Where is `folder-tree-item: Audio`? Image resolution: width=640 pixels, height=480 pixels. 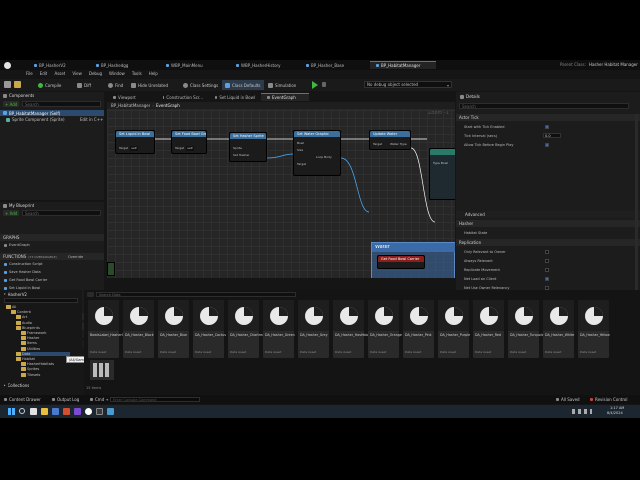 folder-tree-item: Audio is located at coordinates (24, 322).